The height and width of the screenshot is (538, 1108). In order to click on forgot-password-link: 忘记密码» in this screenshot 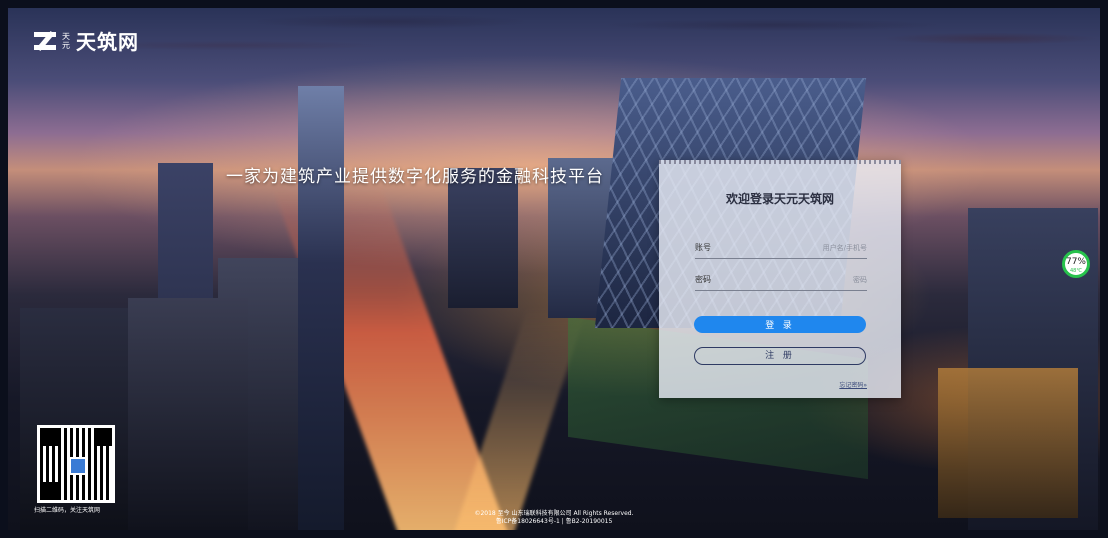, I will do `click(853, 384)`.